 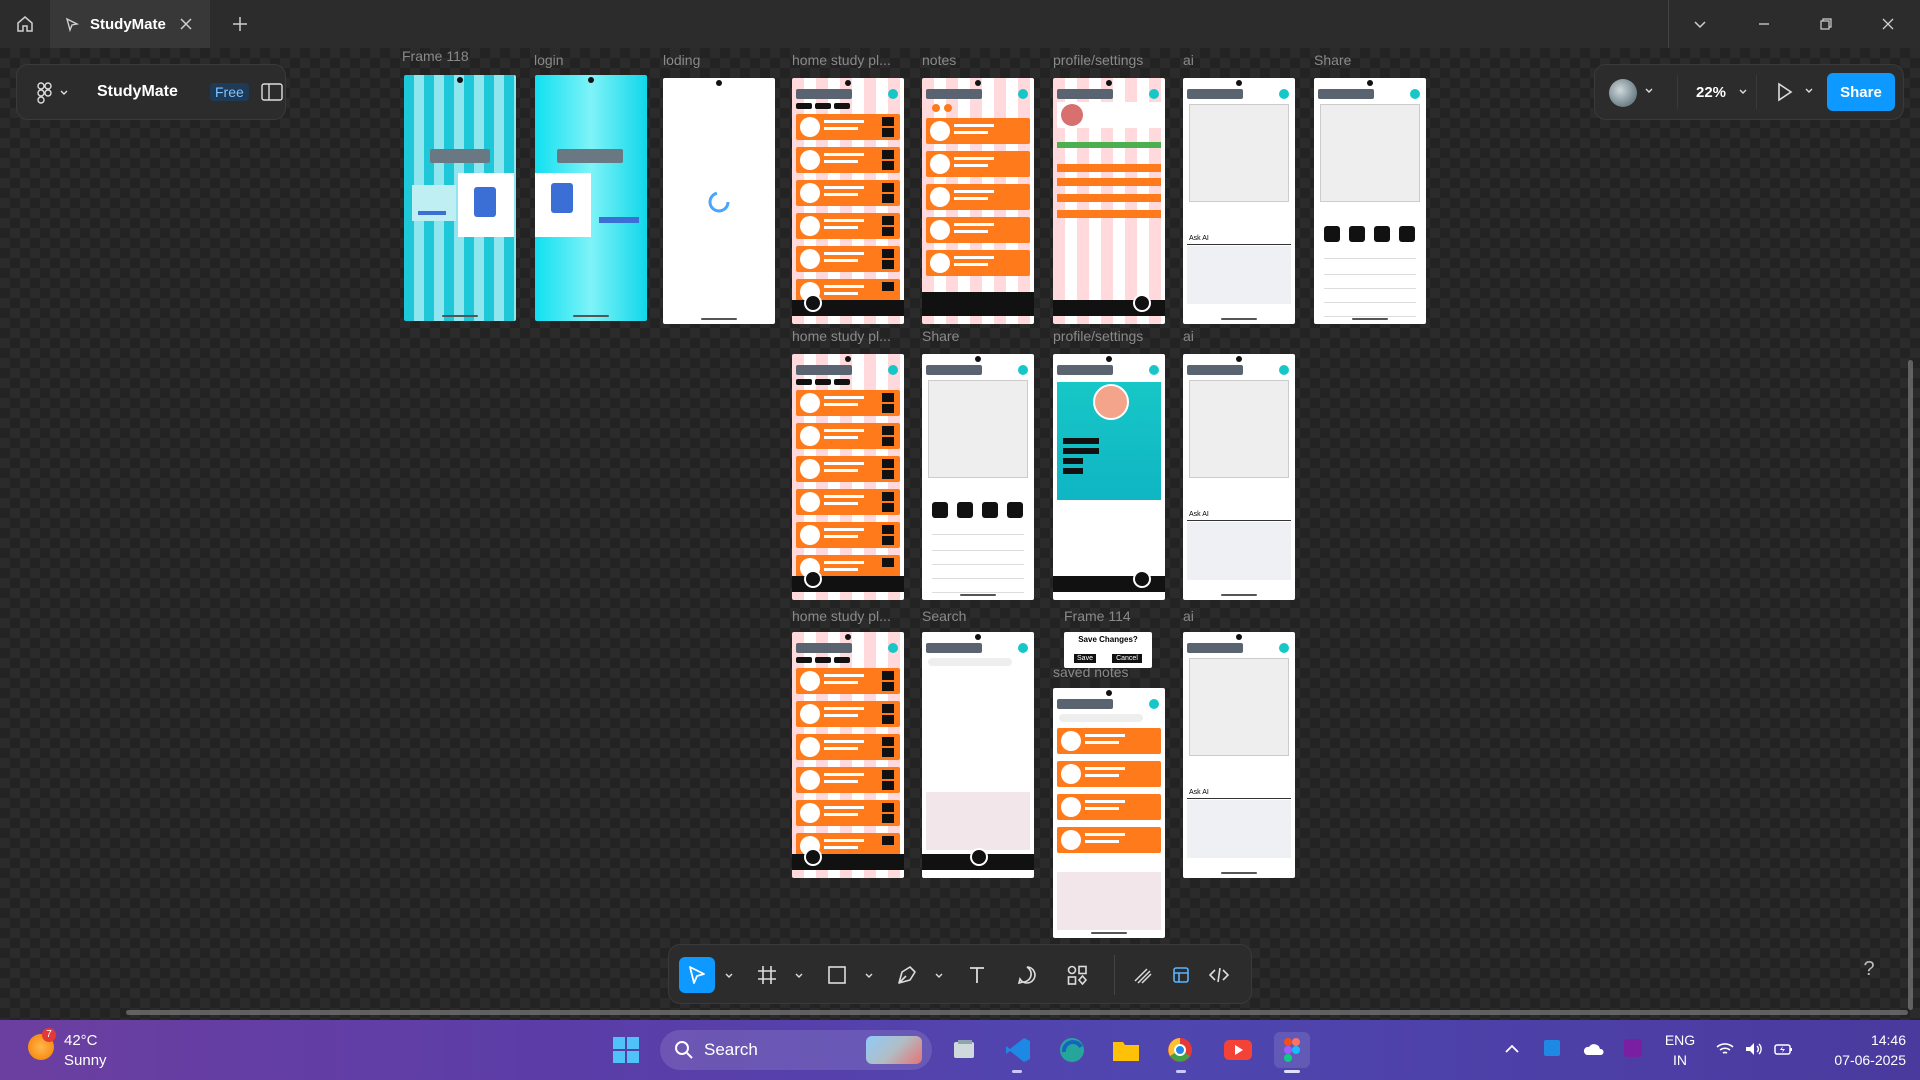 I want to click on weather-widget: 7 42°C Sunny, so click(x=93, y=1050).